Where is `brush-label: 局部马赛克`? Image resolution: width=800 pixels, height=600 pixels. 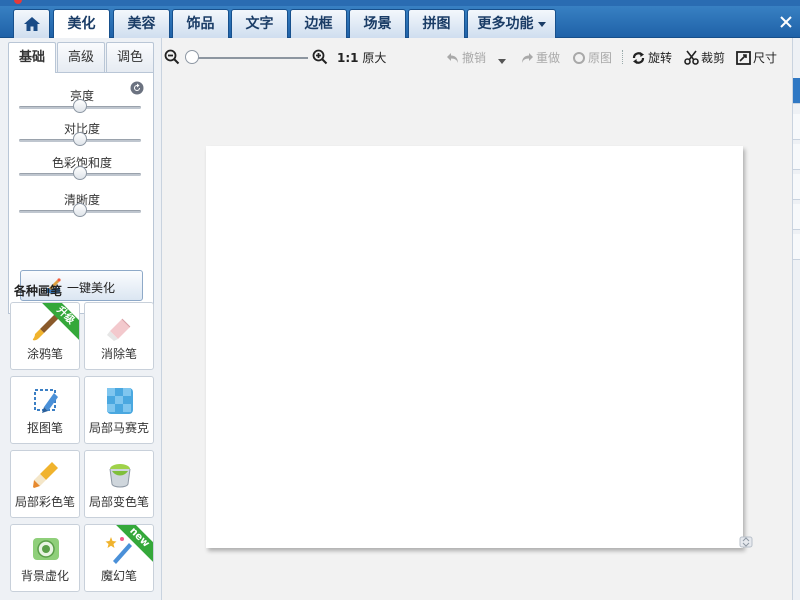 brush-label: 局部马赛克 is located at coordinates (118, 428).